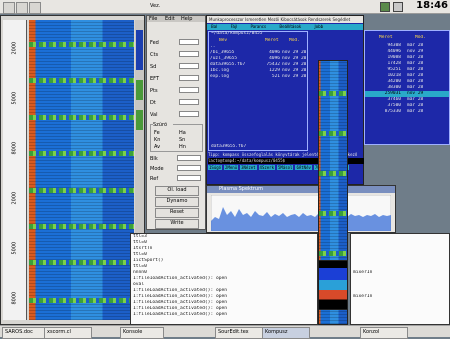 This screenshot has height=339, width=450. What do you see at coordinates (266, 167) in the screenshot?
I see `fkey-edit: 4Szerk` at bounding box center [266, 167].